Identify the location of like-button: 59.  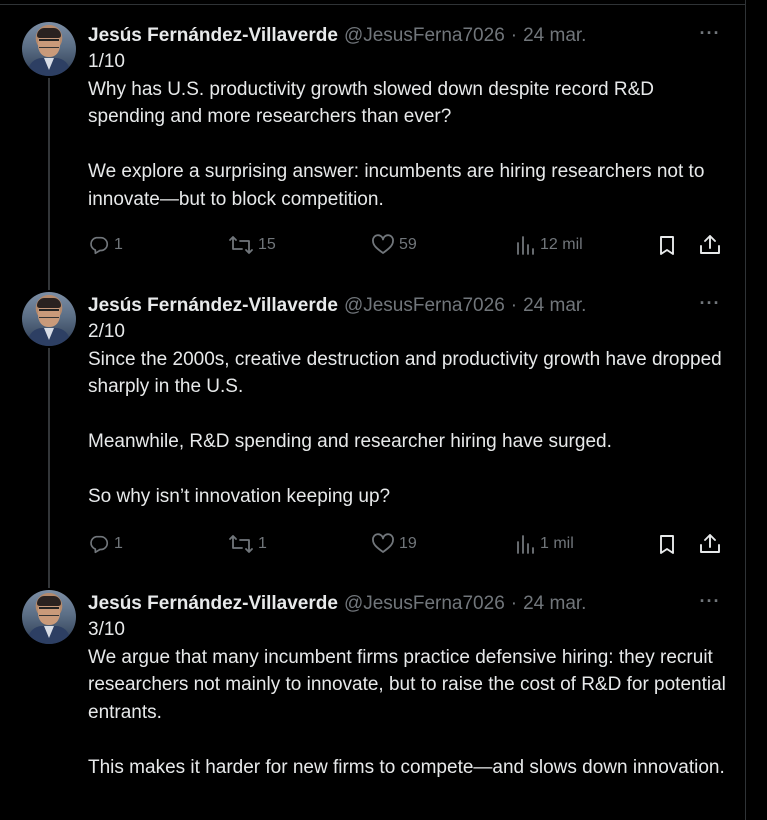
(394, 245).